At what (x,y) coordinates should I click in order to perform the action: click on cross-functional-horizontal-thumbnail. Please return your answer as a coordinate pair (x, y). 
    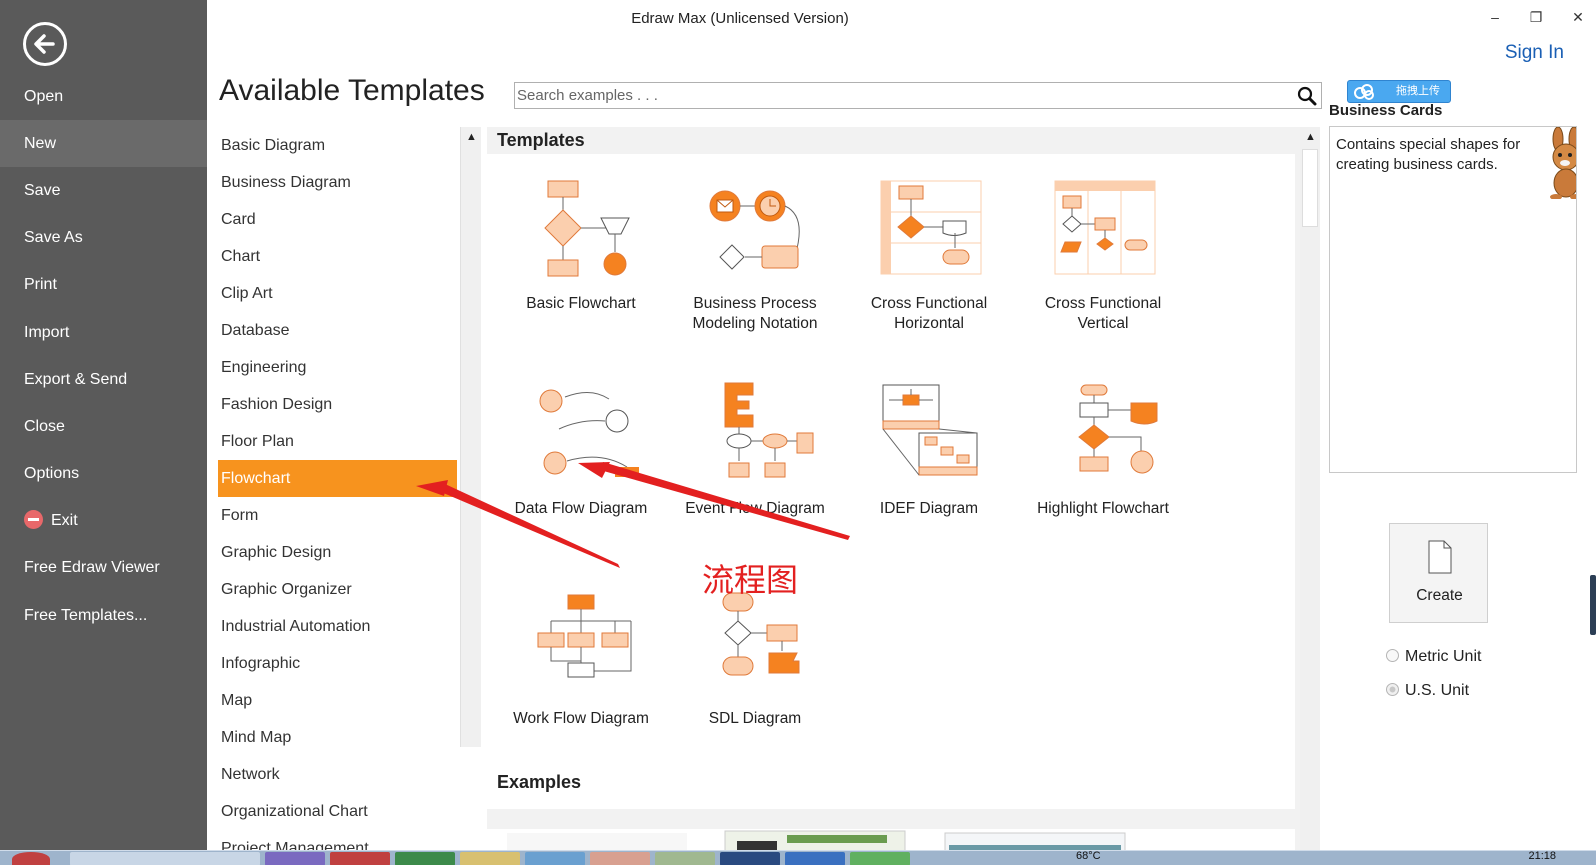
    Looking at the image, I should click on (931, 227).